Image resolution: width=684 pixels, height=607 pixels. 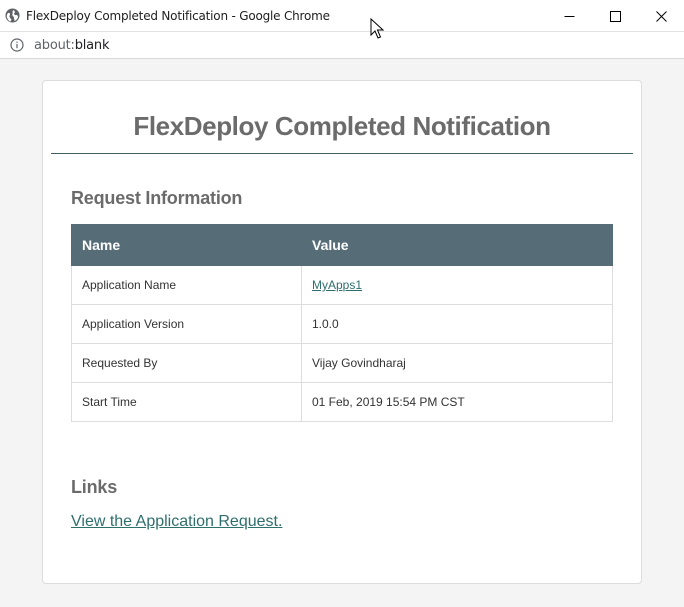 I want to click on url-text: about:blank, so click(x=72, y=45).